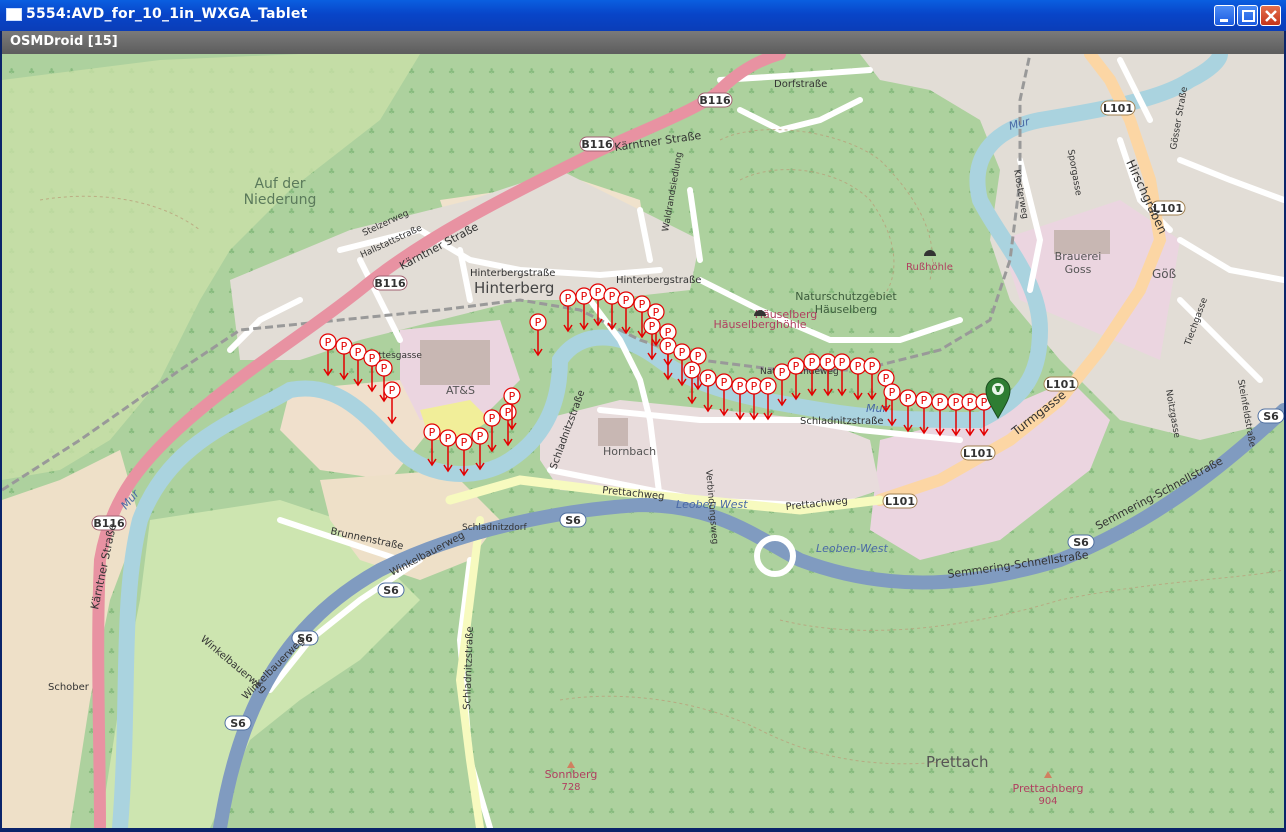 This screenshot has width=1286, height=832. Describe the element at coordinates (643, 42) in the screenshot. I see `app-title-bar: OSMDroid [15]` at that location.